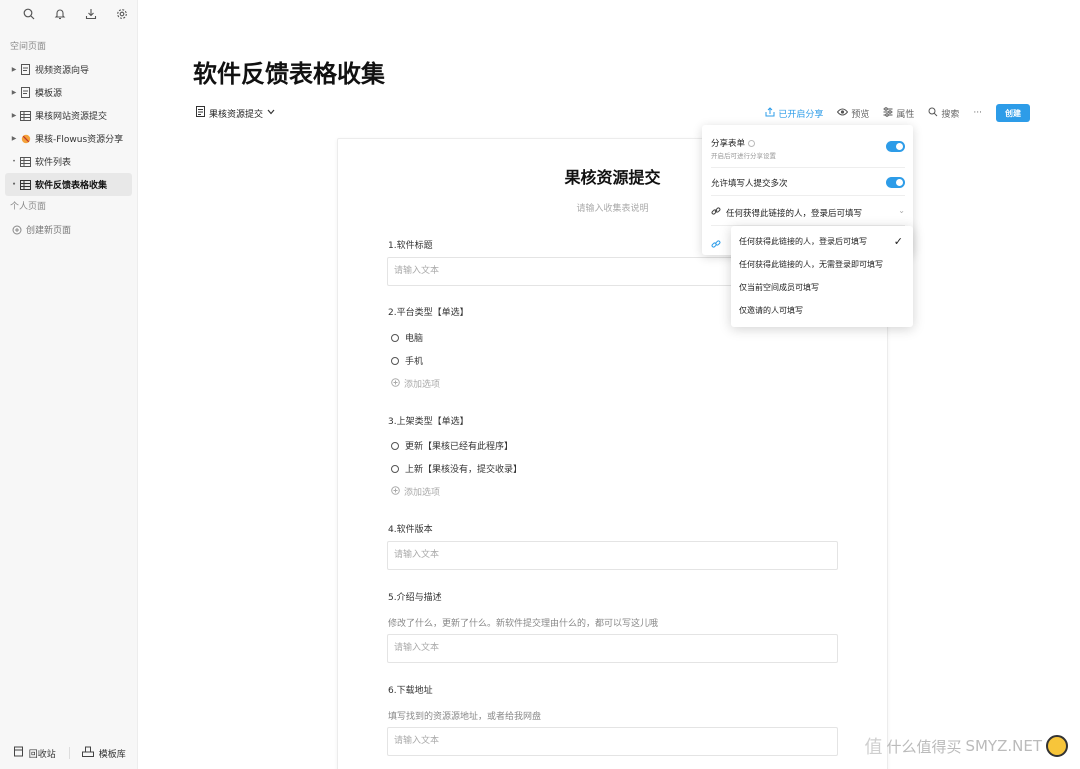 Image resolution: width=1080 pixels, height=769 pixels. I want to click on template-library-button: 模板库, so click(104, 753).